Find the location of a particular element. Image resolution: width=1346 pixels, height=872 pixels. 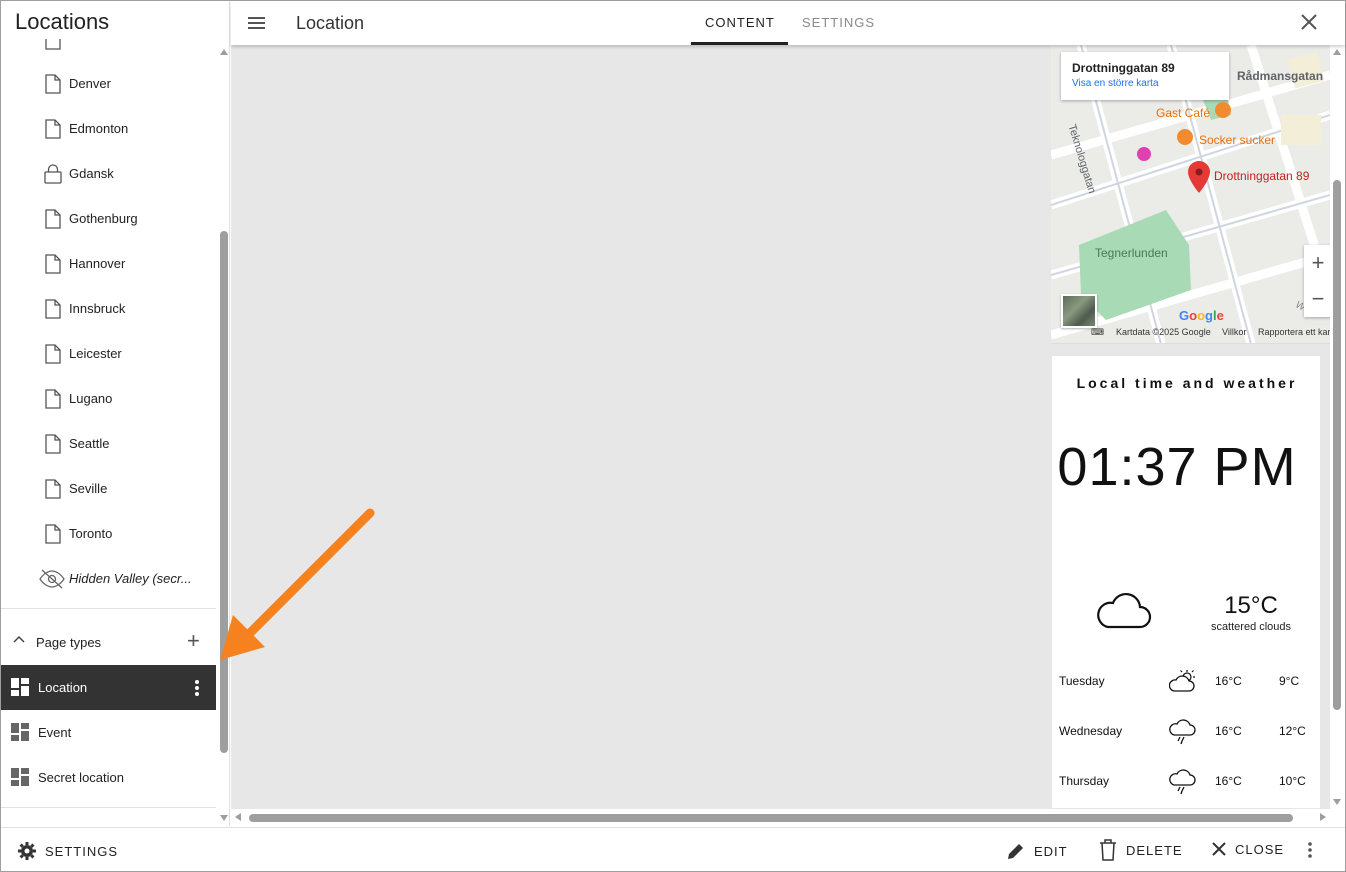

list-item-denver: Denver is located at coordinates (108, 83).